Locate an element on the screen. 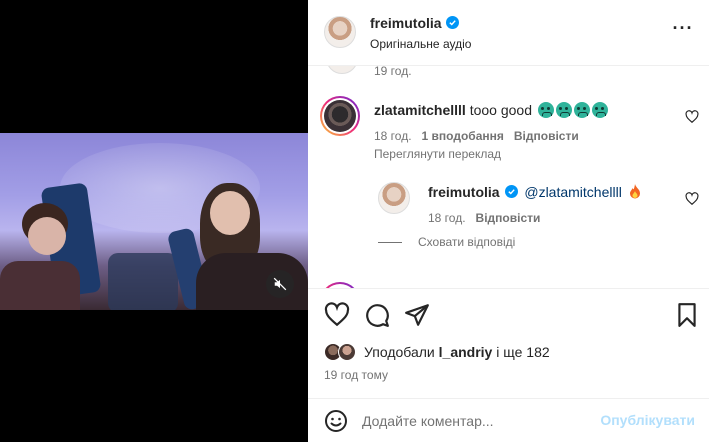 The image size is (709, 442). share-icon is located at coordinates (417, 315).